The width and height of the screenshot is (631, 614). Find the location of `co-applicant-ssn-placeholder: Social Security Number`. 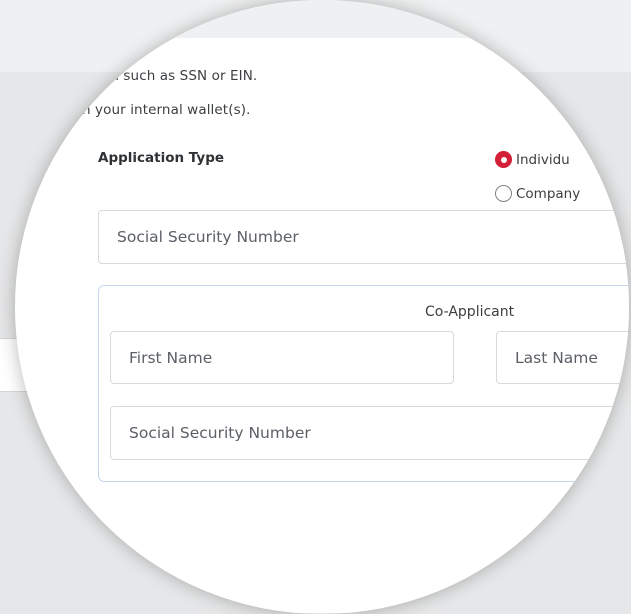

co-applicant-ssn-placeholder: Social Security Number is located at coordinates (220, 433).